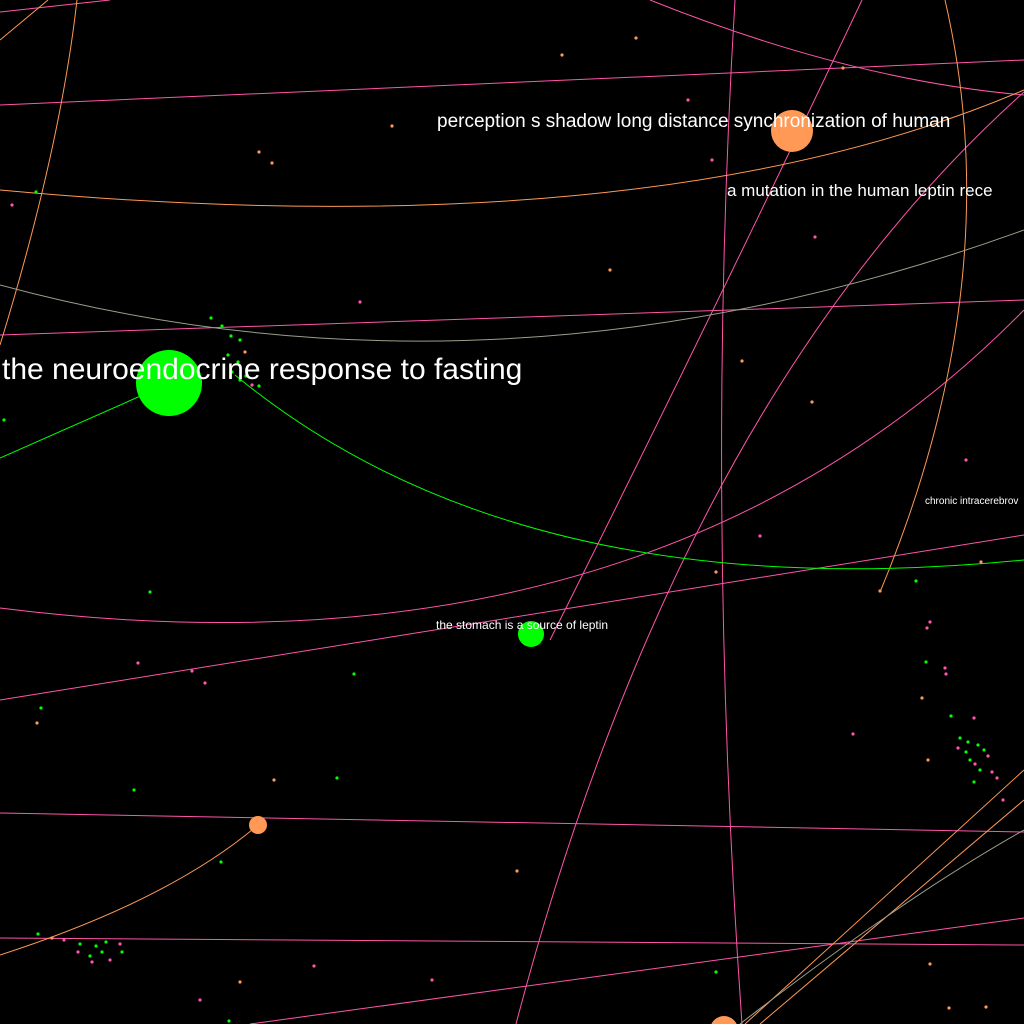  Describe the element at coordinates (971, 501) in the screenshot. I see `node-label-chronic-intracerebroventricular: chronic intracerebrov` at that location.